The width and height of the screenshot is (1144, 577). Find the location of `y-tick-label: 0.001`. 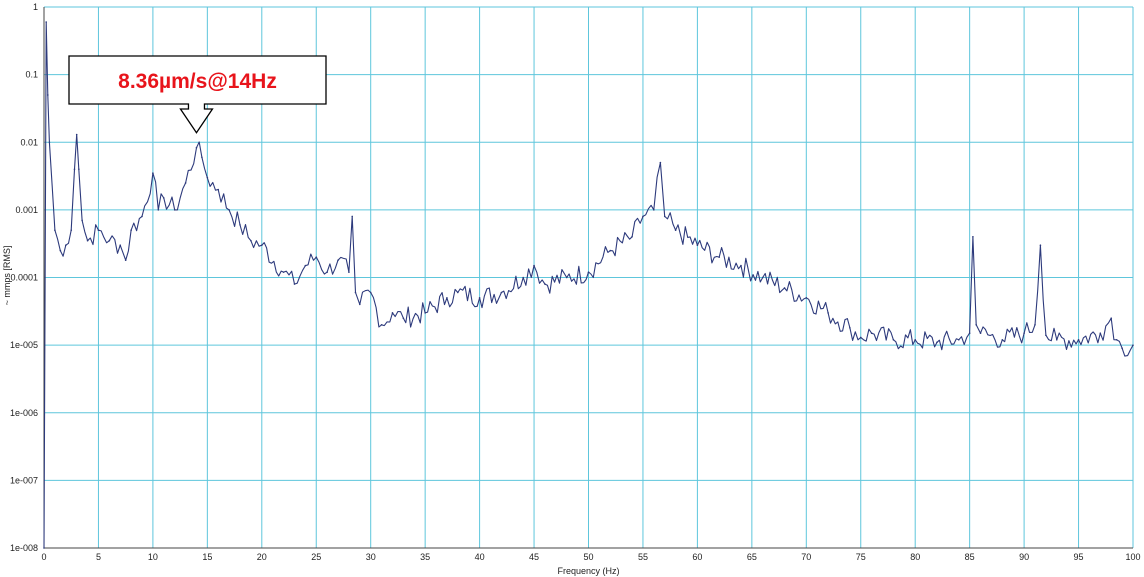

y-tick-label: 0.001 is located at coordinates (26, 210).